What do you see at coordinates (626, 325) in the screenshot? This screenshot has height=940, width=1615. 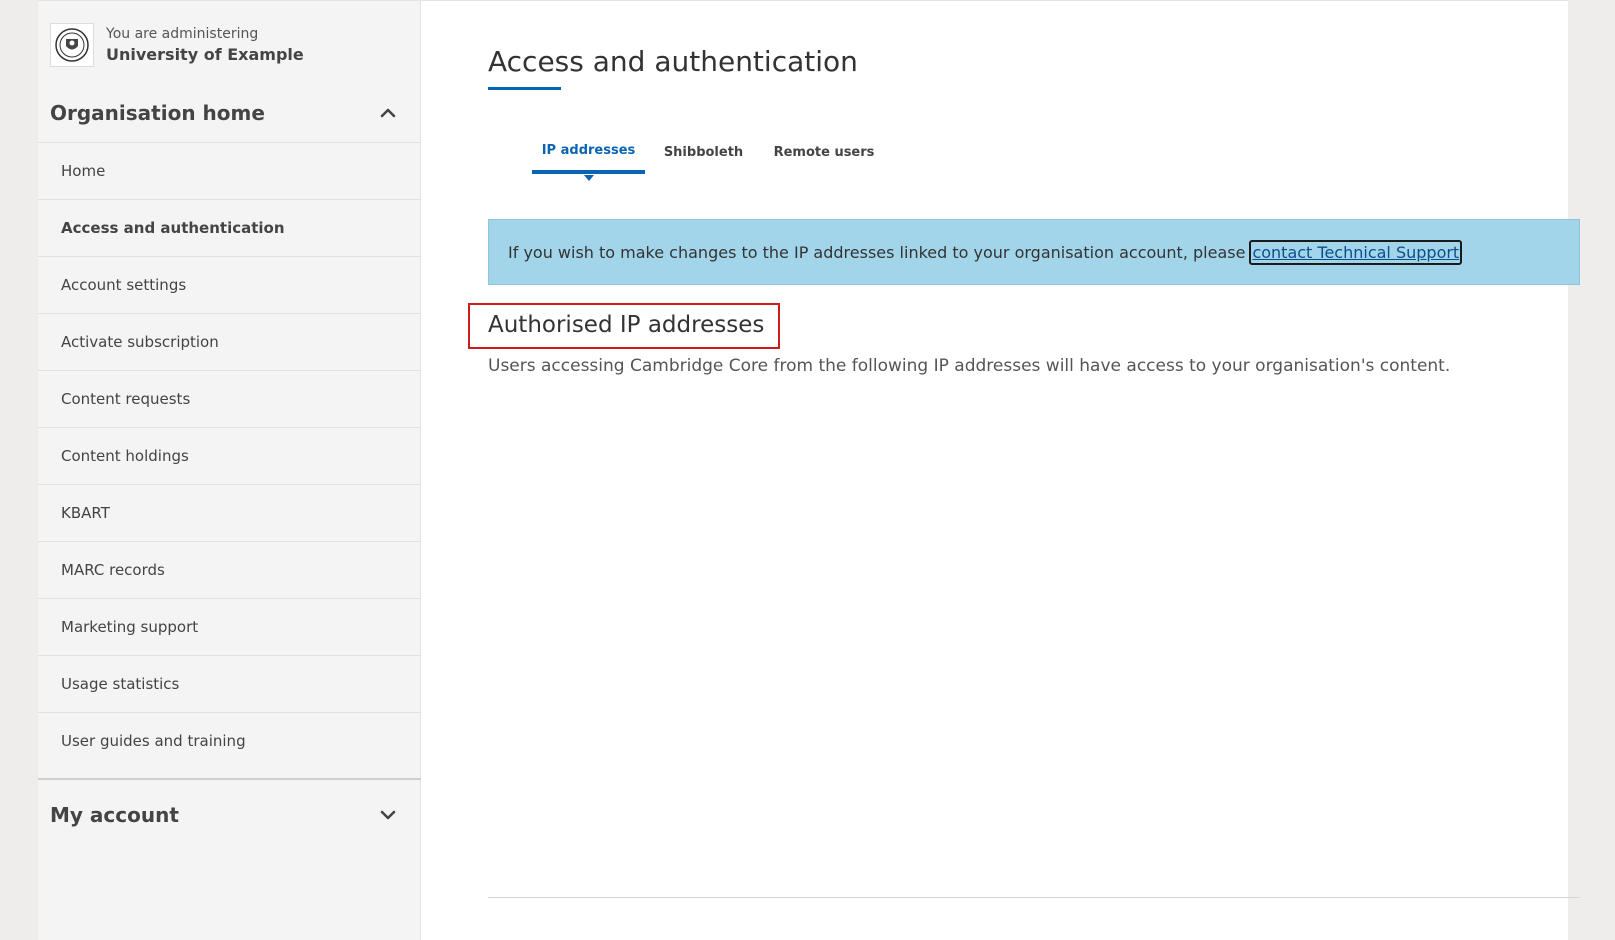 I see `section-heading: Authorised IP addresses` at bounding box center [626, 325].